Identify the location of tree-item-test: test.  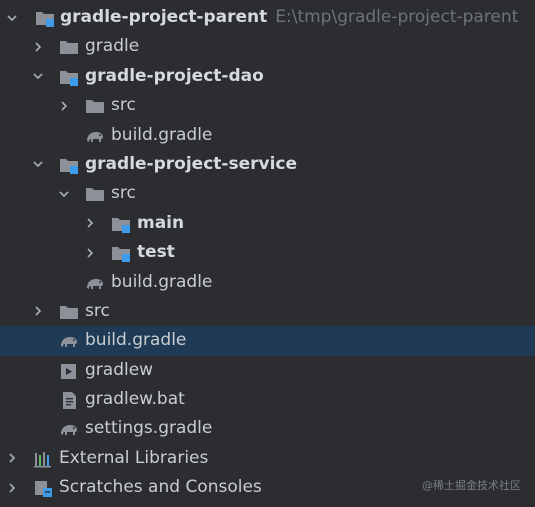
(267, 252).